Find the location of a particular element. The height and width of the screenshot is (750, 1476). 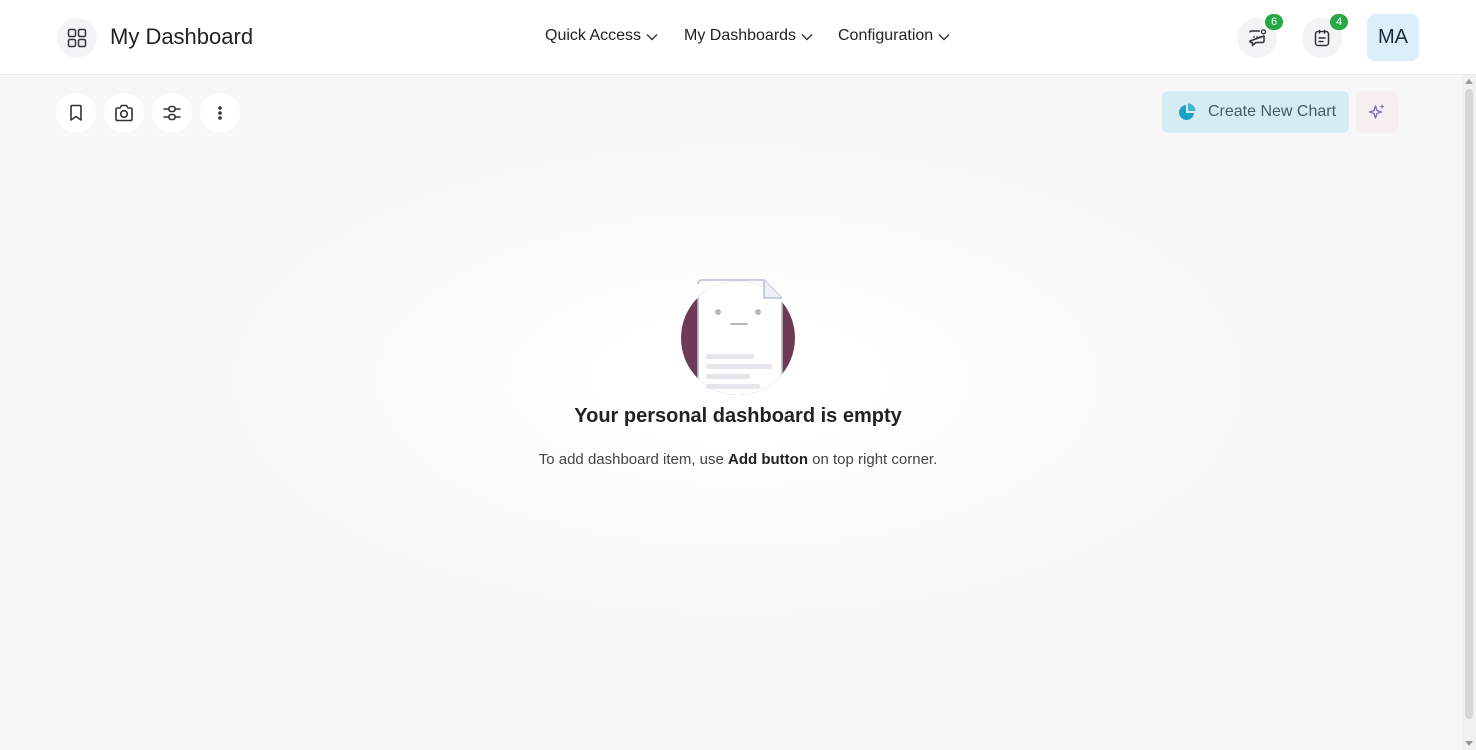

filters-button is located at coordinates (172, 113).